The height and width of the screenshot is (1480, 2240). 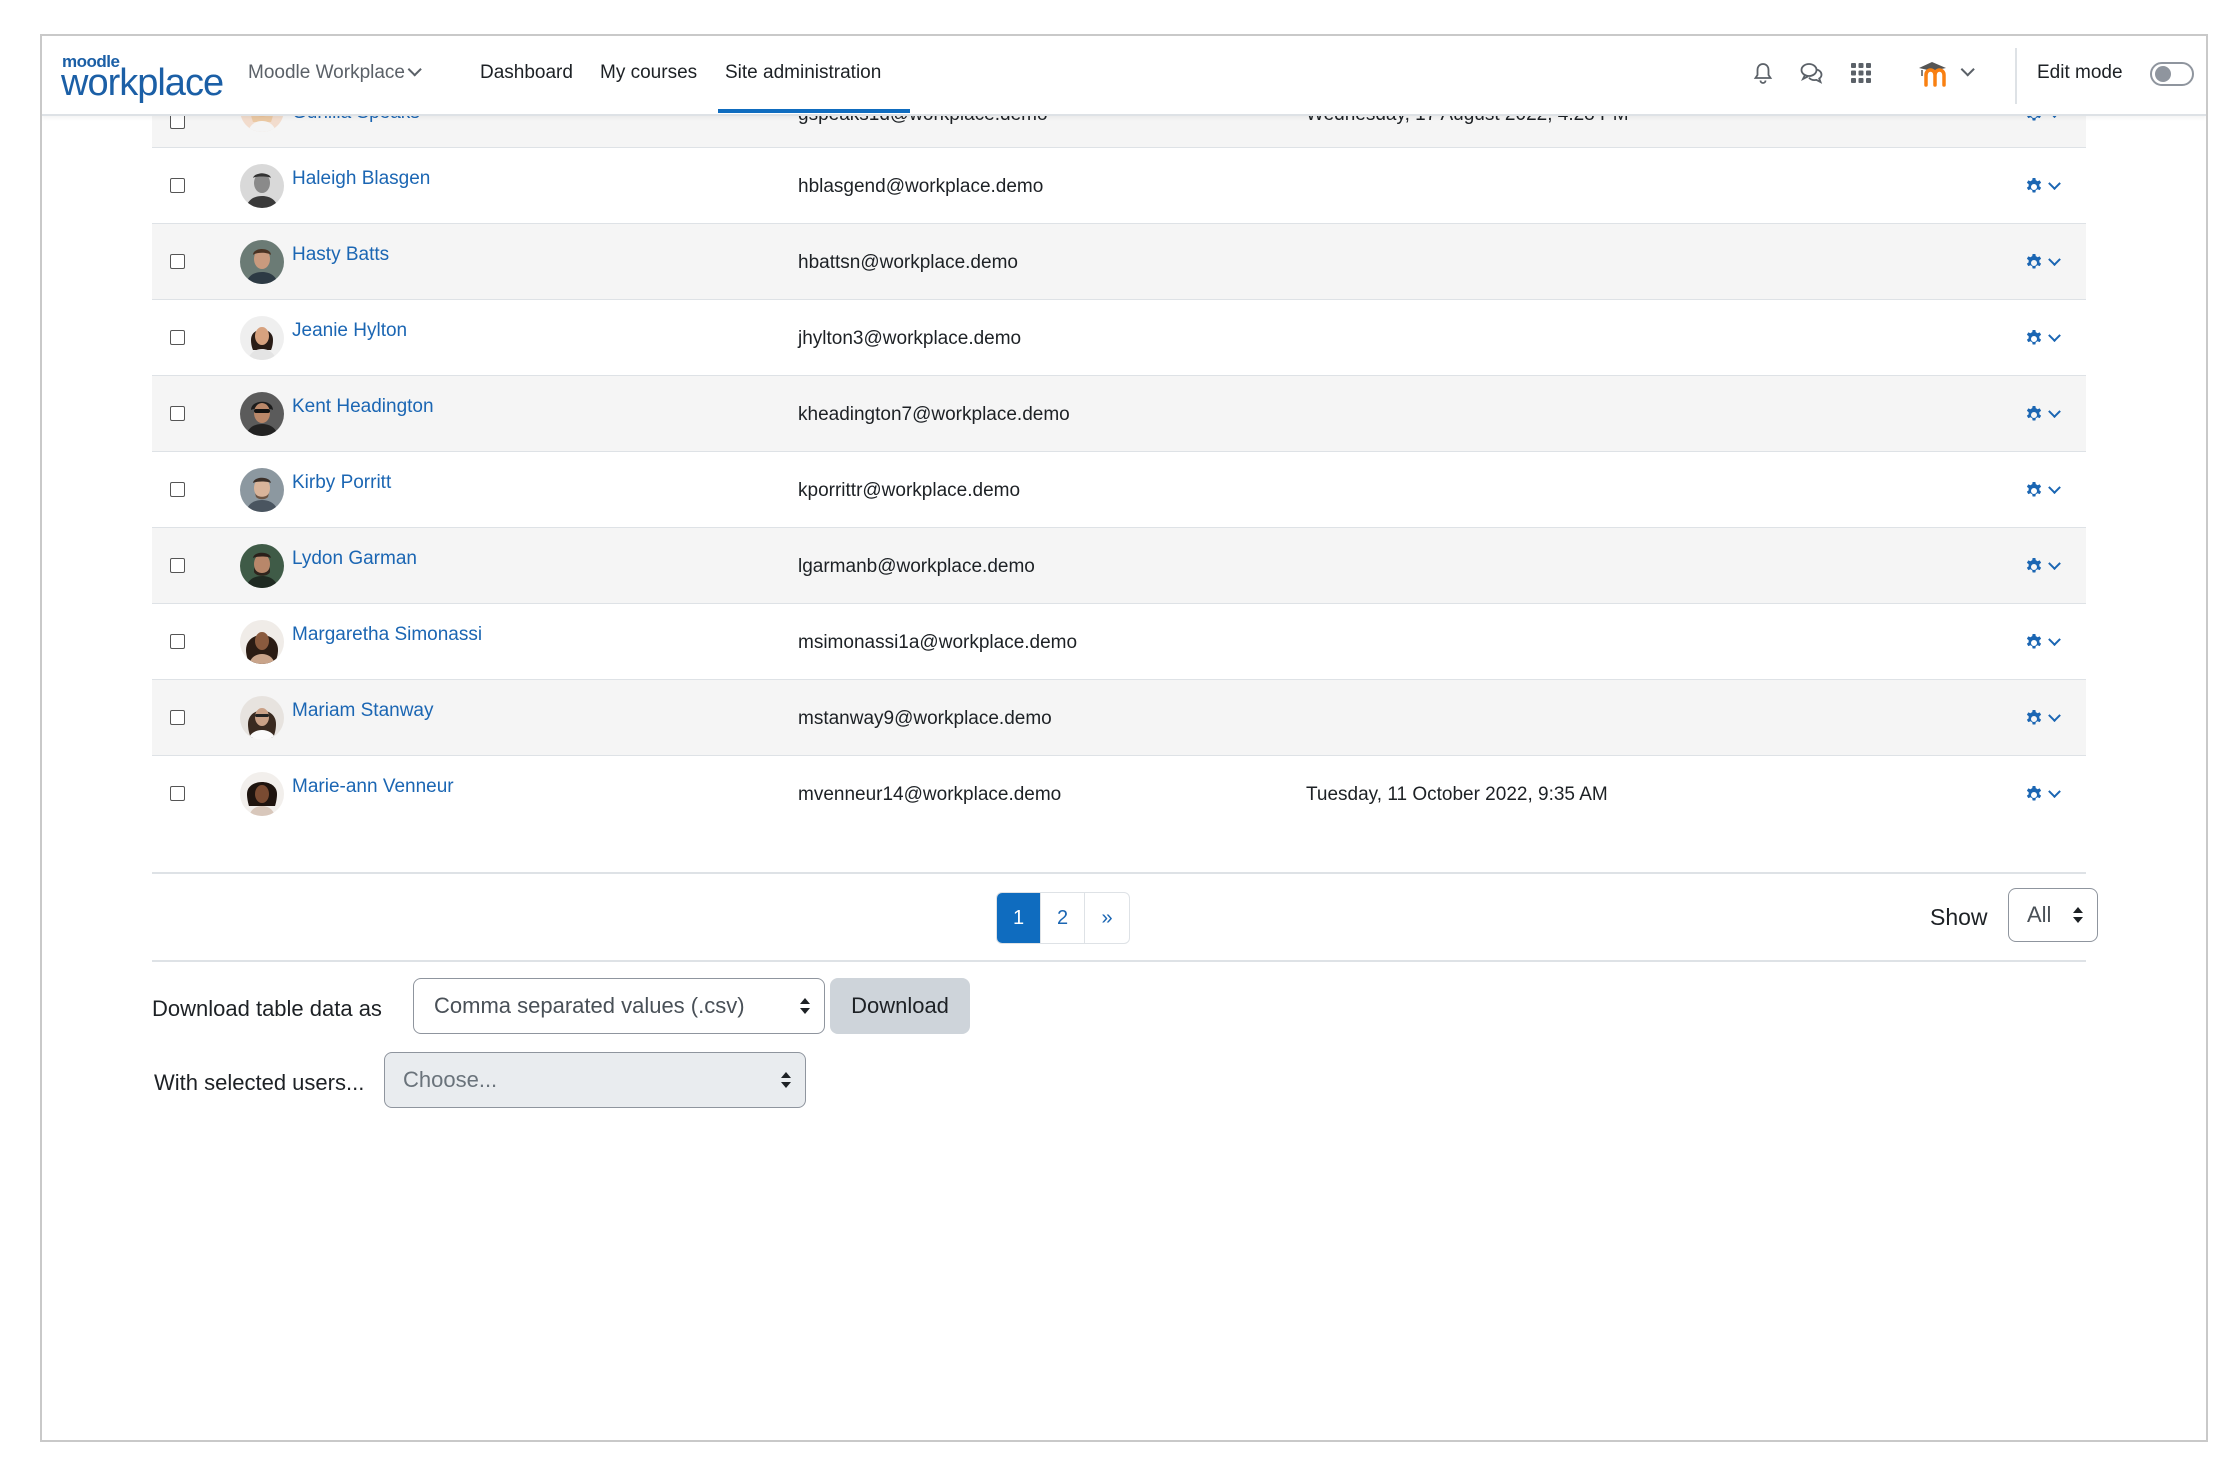 What do you see at coordinates (648, 73) in the screenshot?
I see `nav-my-courses: My courses` at bounding box center [648, 73].